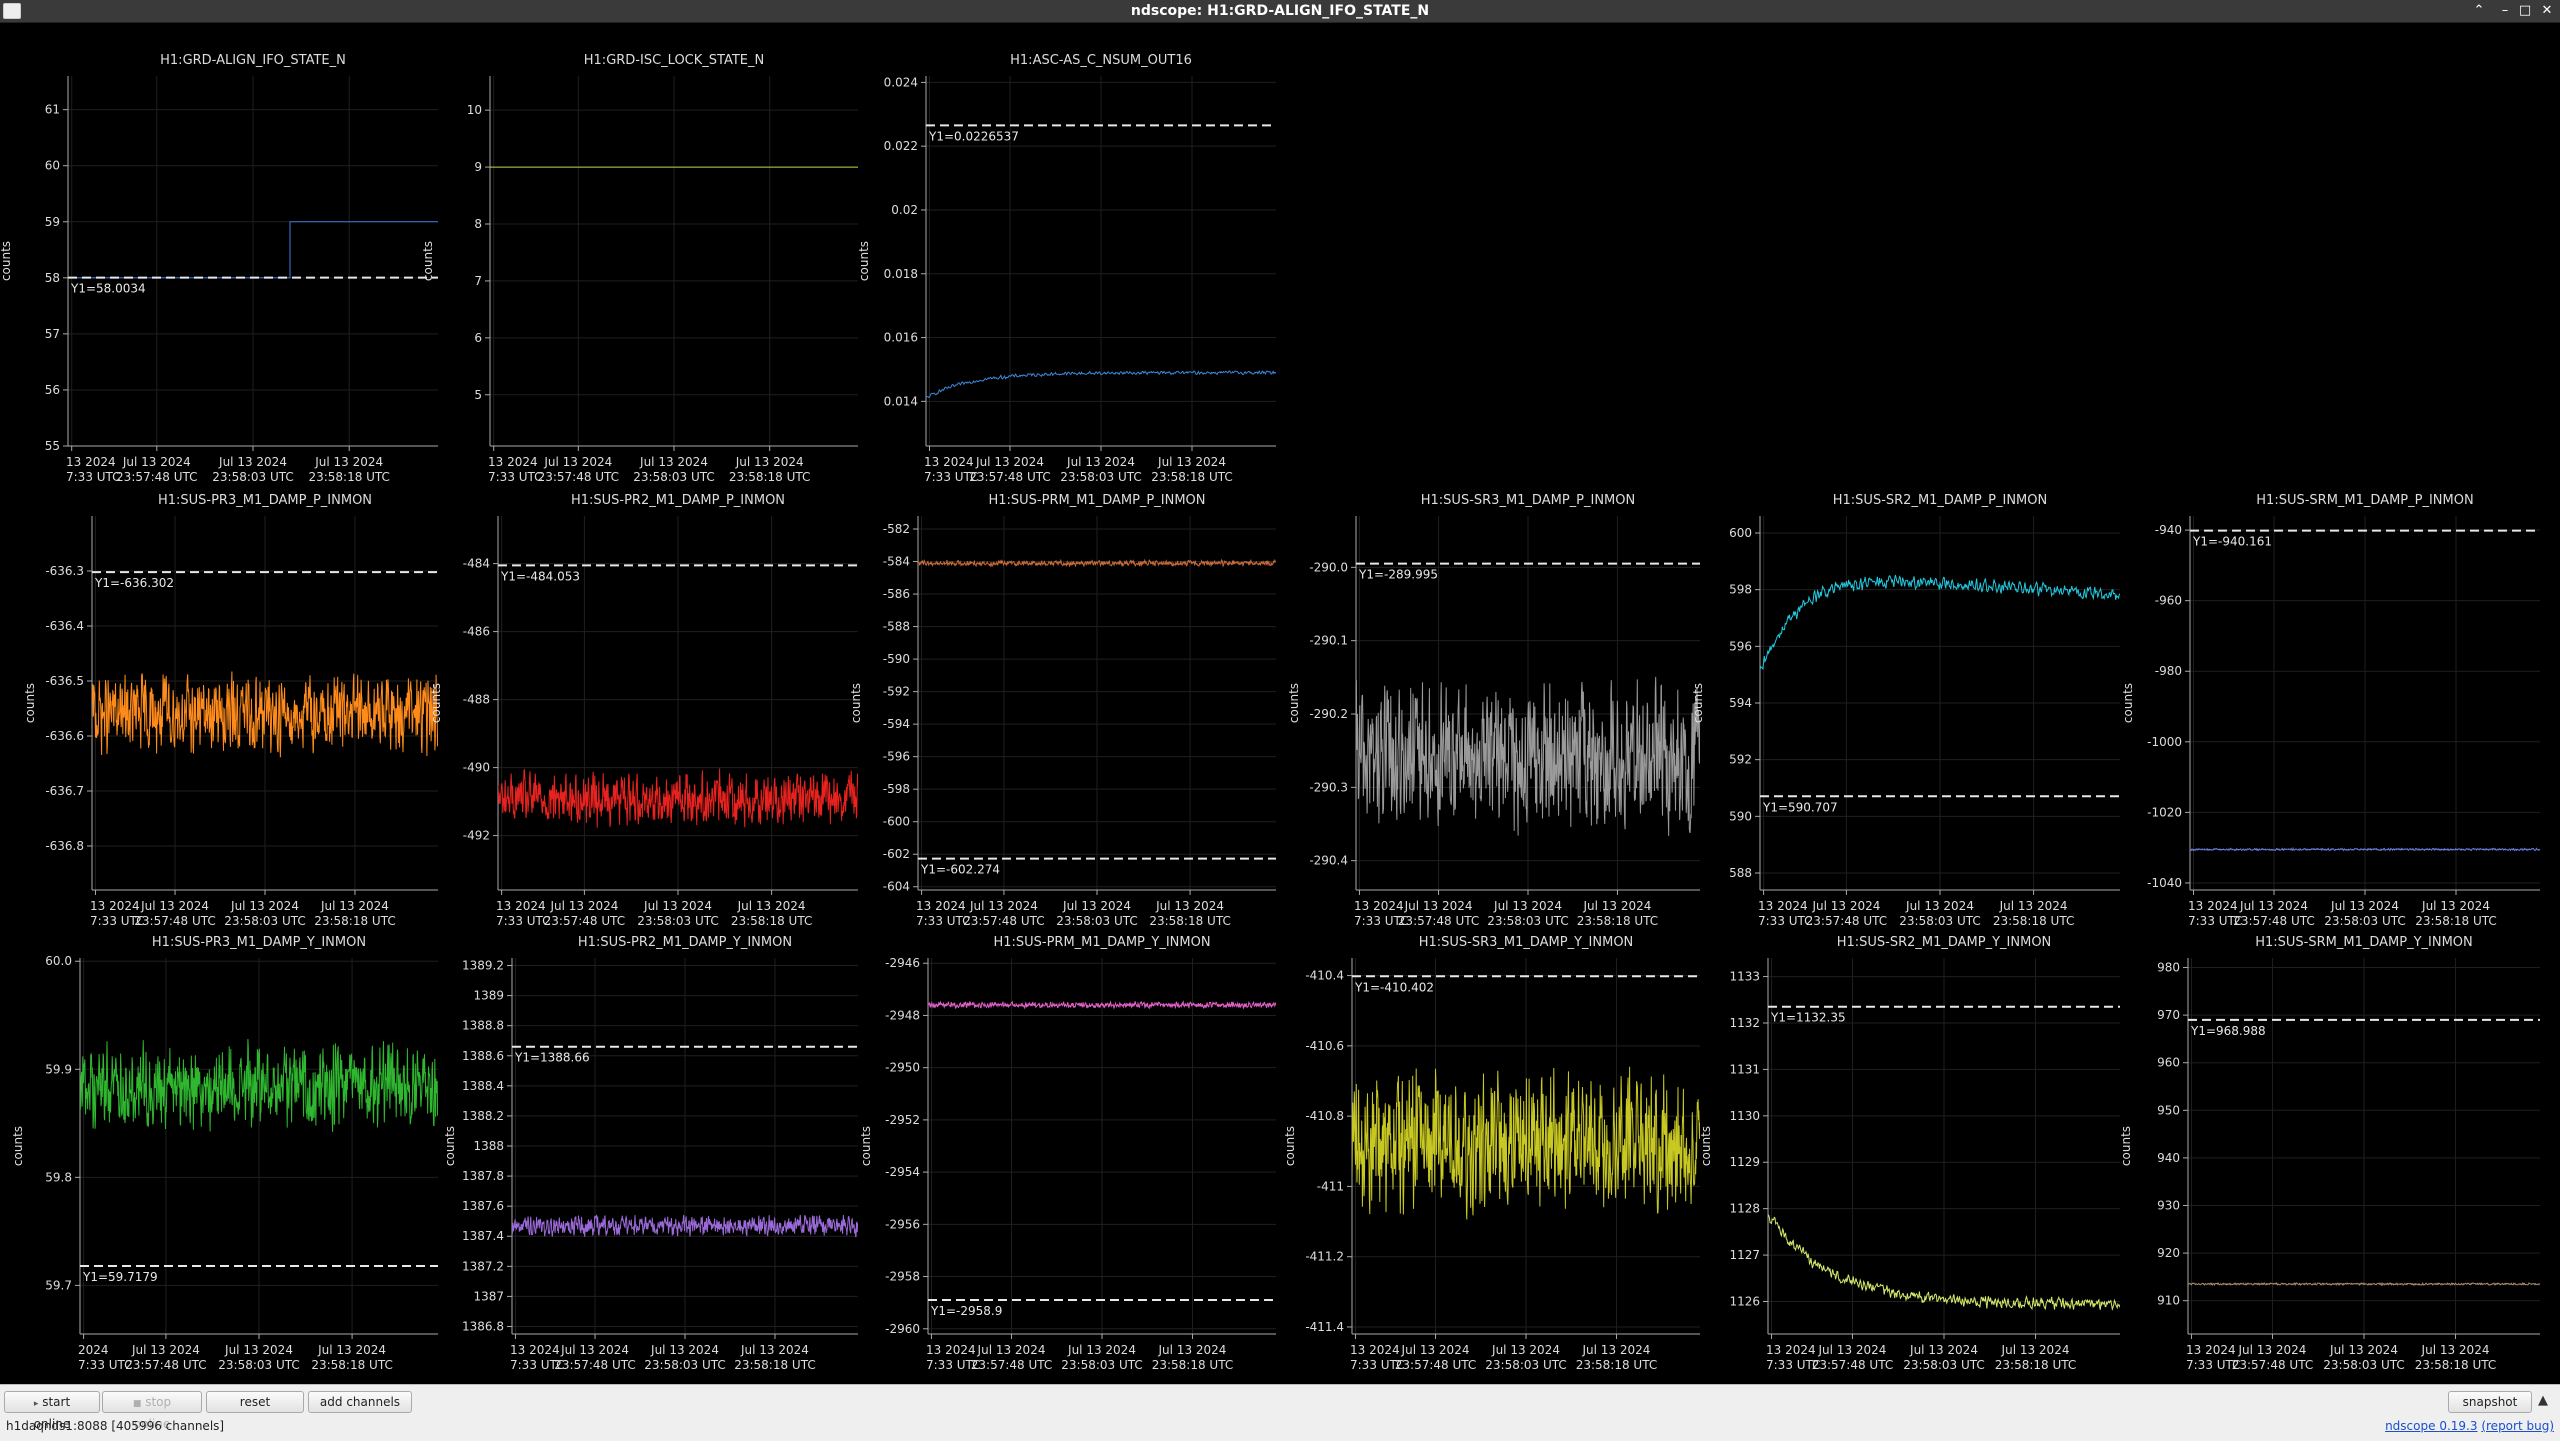  What do you see at coordinates (896, 724) in the screenshot?
I see `y-tick-label: -594` at bounding box center [896, 724].